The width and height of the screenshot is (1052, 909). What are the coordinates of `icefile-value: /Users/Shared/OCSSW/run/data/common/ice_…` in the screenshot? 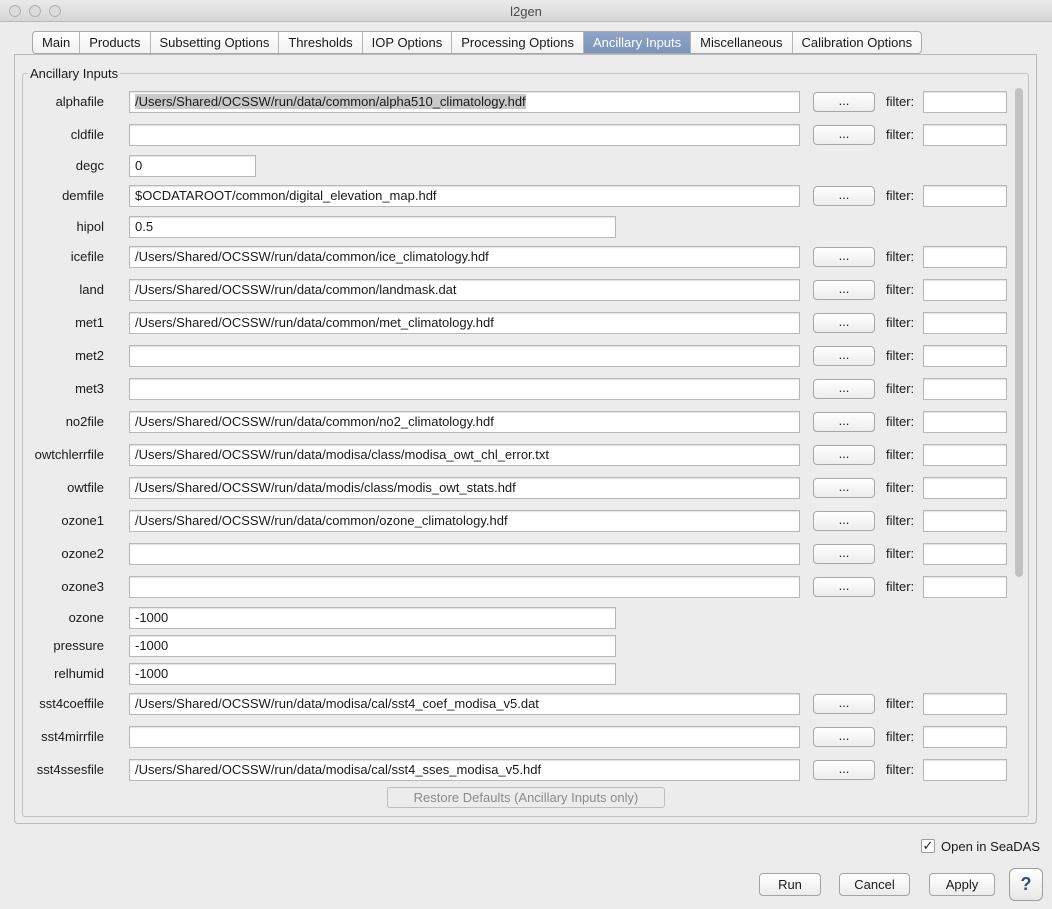 It's located at (312, 256).